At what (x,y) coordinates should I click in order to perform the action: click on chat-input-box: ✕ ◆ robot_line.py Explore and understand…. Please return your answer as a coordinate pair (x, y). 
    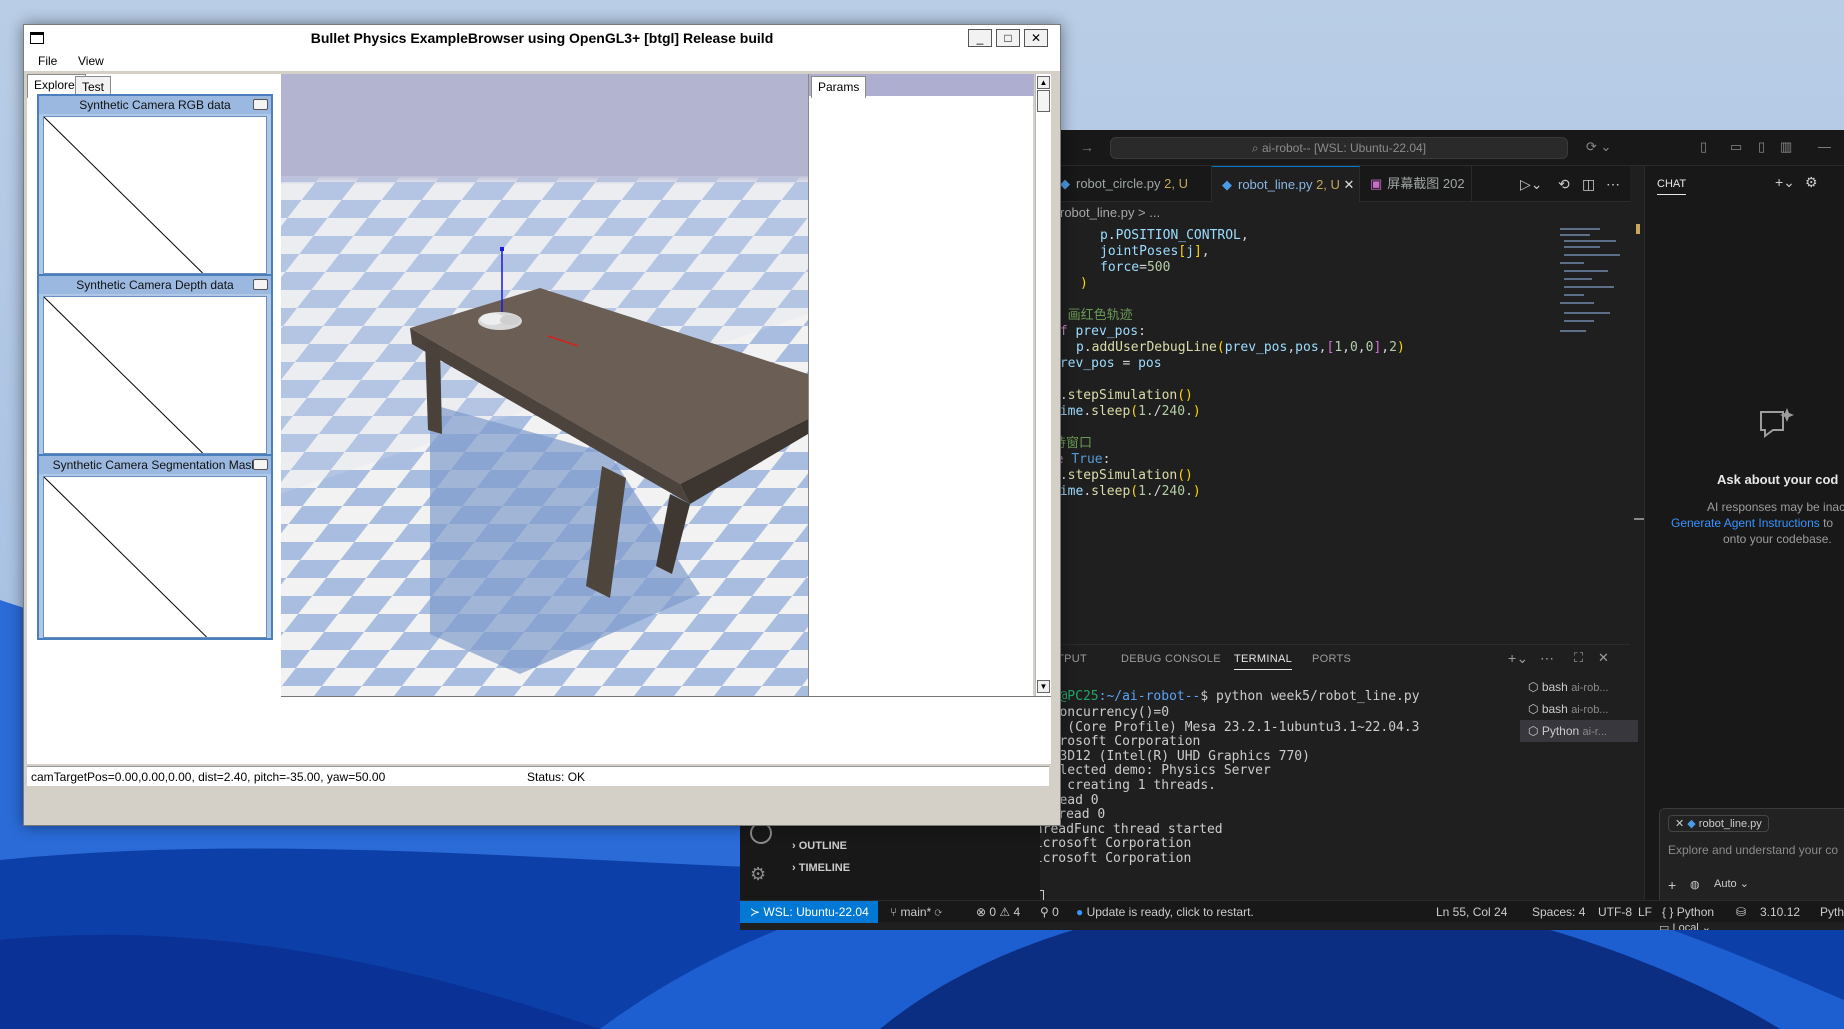
    Looking at the image, I should click on (1751, 858).